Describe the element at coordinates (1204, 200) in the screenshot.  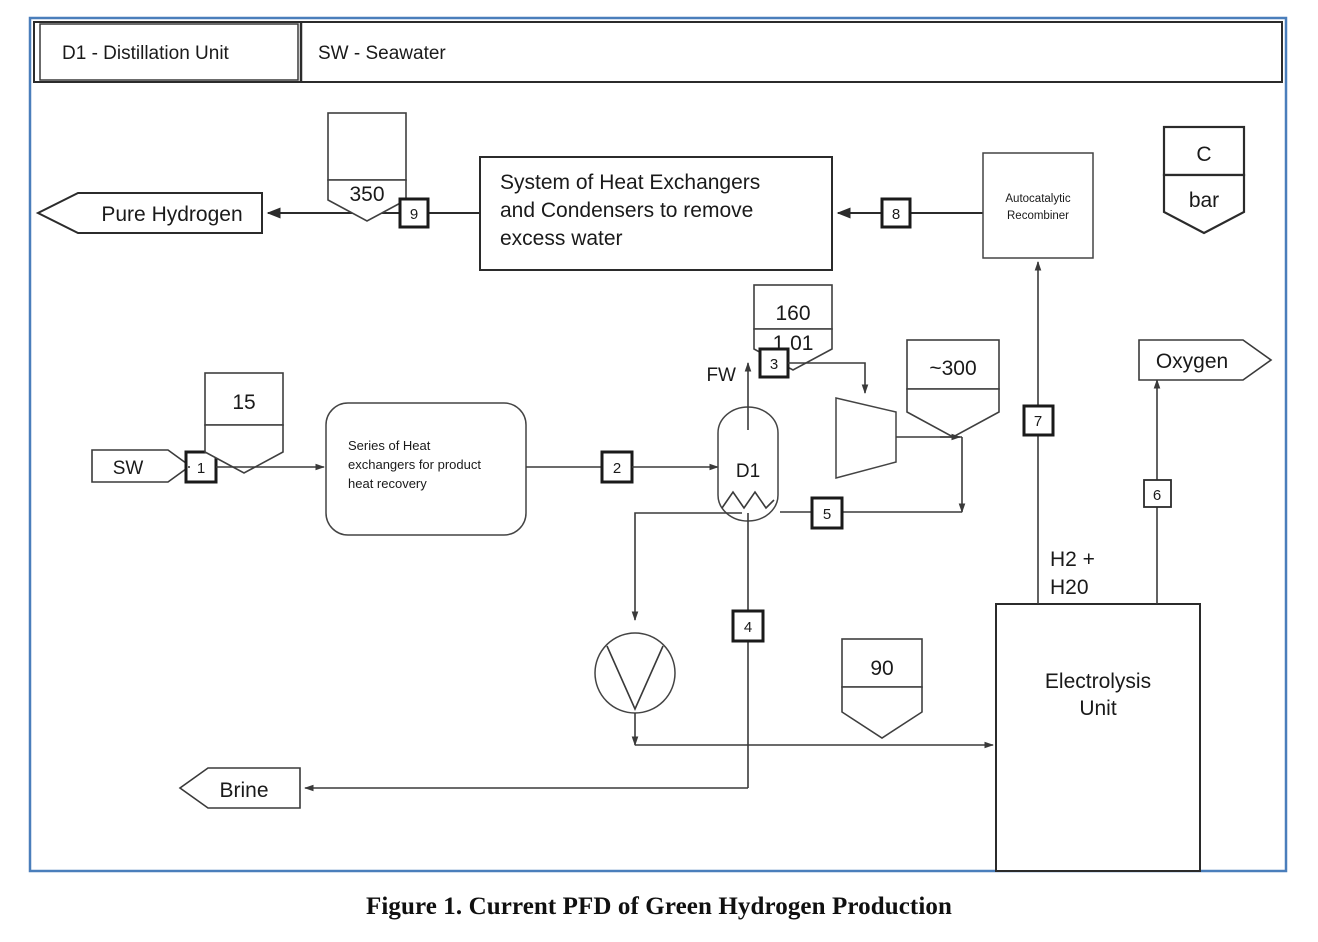
I see `key-flag-pressure-unit: bar` at that location.